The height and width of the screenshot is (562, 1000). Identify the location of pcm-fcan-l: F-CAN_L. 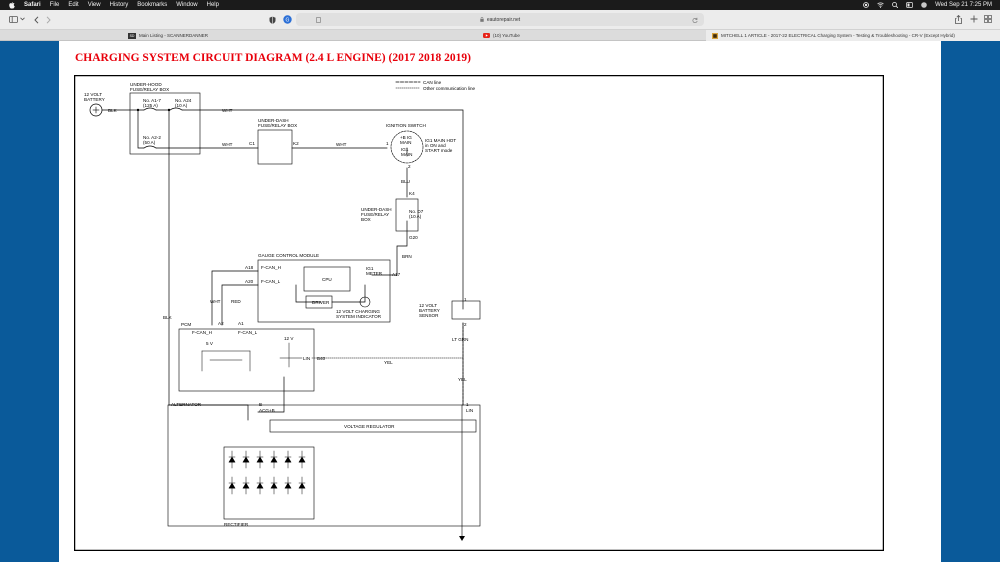
(248, 332).